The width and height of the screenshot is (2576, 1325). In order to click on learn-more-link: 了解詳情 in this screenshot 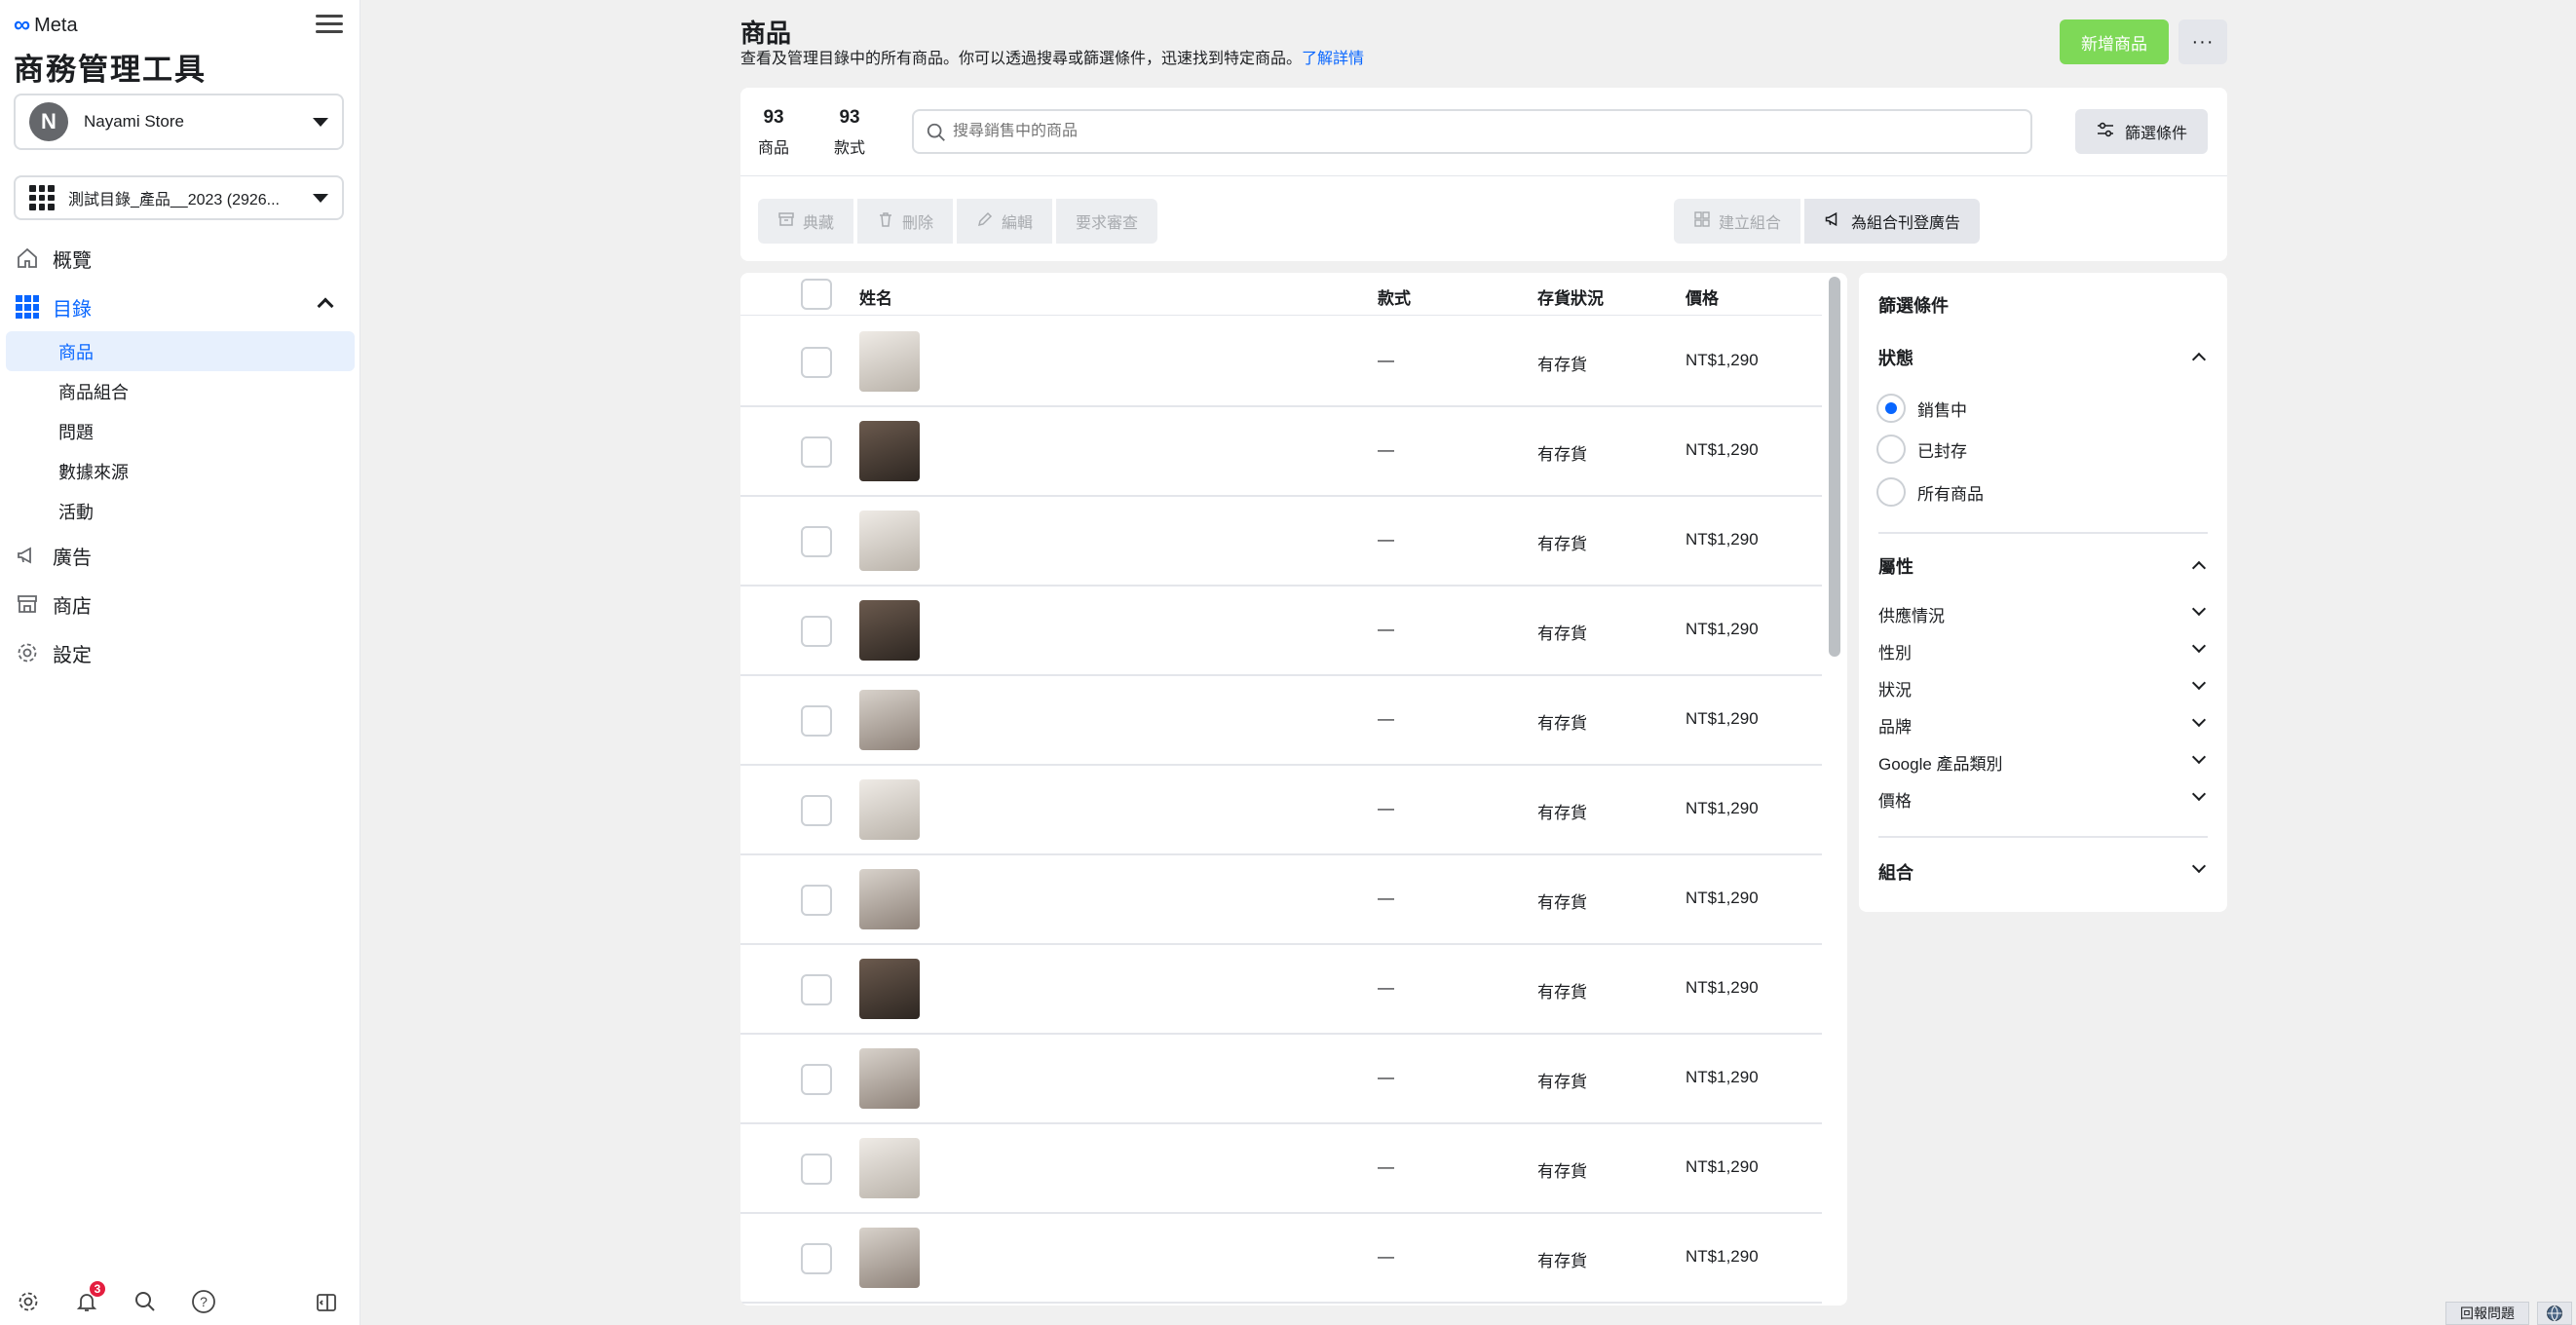, I will do `click(1333, 59)`.